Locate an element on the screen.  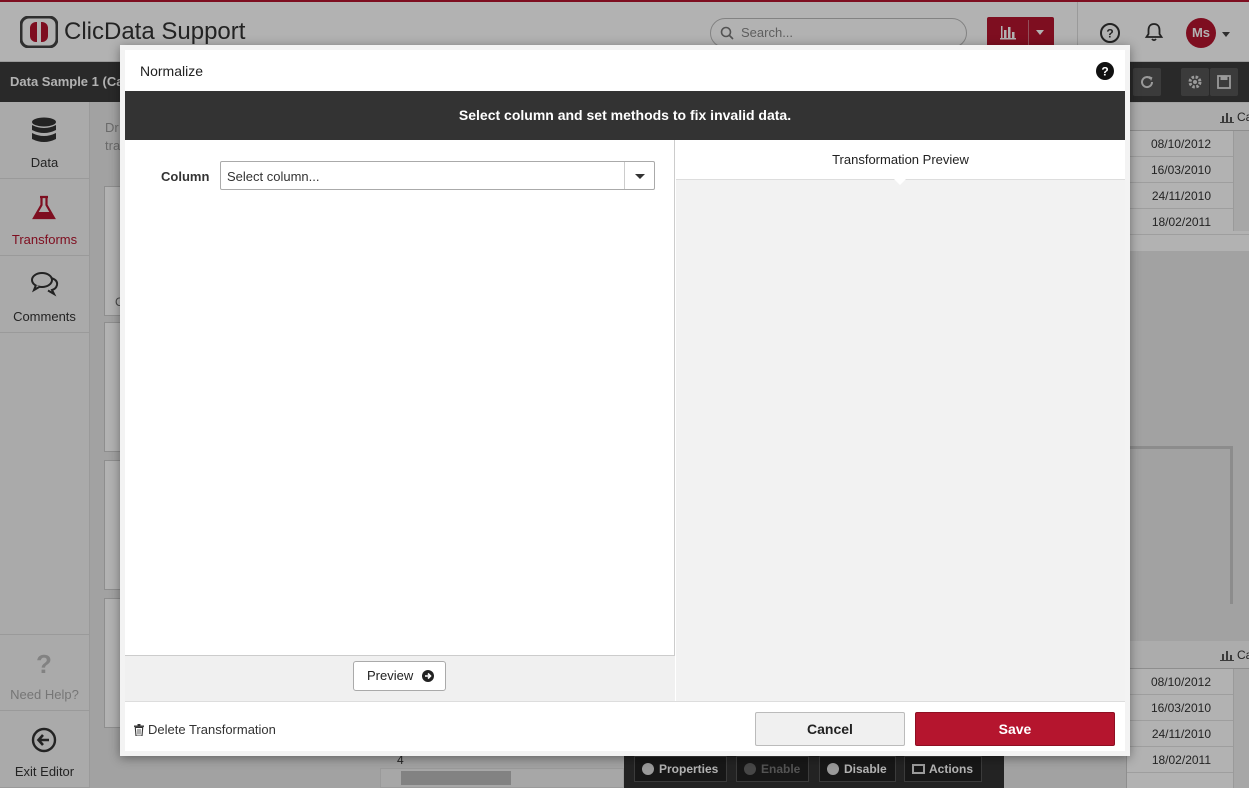
delete-transformation-label: Delete Transformation is located at coordinates (212, 729).